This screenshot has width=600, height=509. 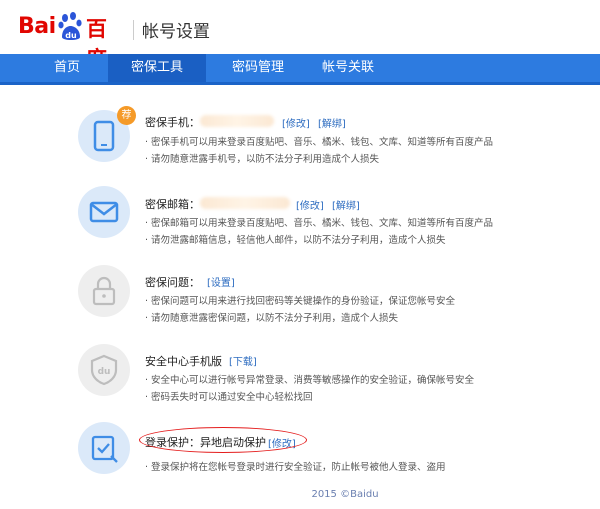 I want to click on baidu-logo: Bai du 百度, so click(x=72, y=41).